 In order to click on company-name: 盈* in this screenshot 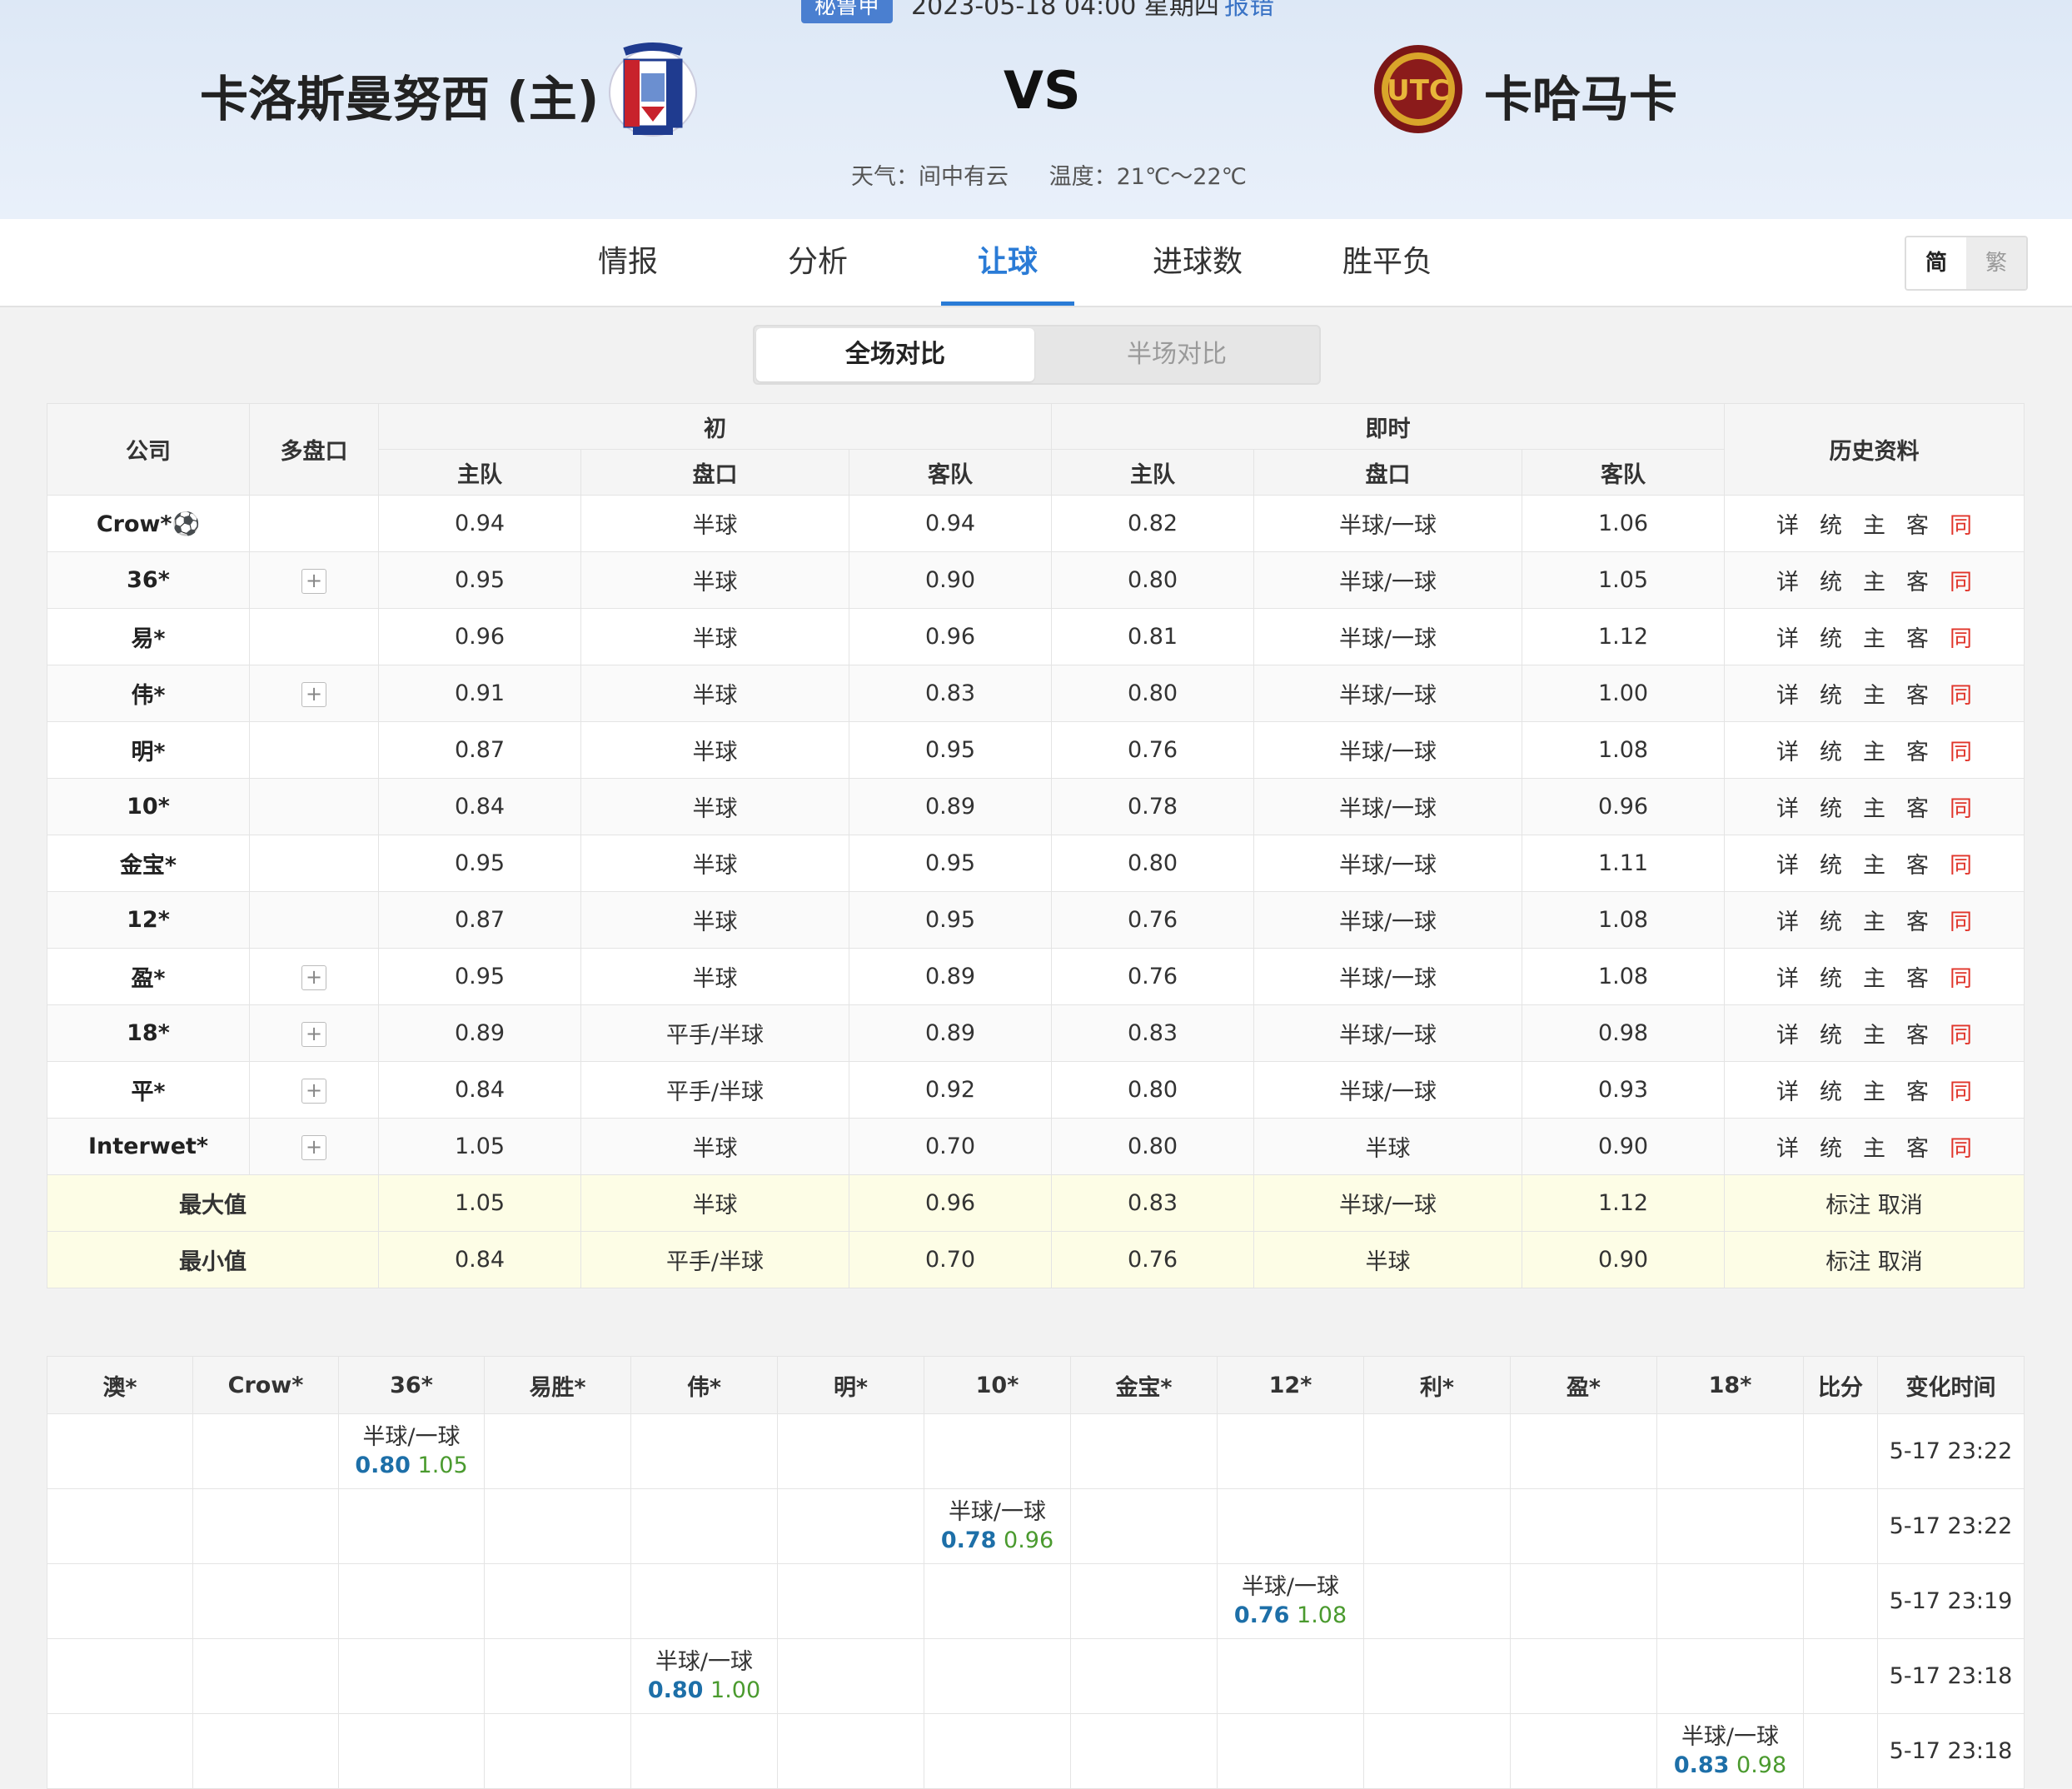, I will do `click(148, 976)`.